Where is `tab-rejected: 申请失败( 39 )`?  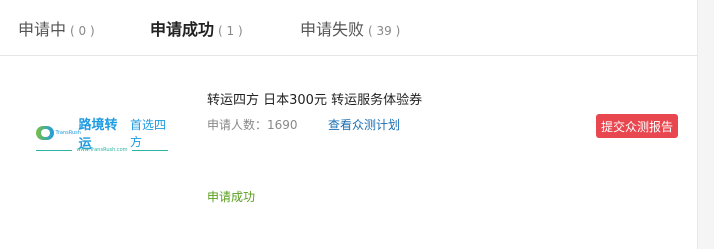 tab-rejected: 申请失败( 39 ) is located at coordinates (350, 28).